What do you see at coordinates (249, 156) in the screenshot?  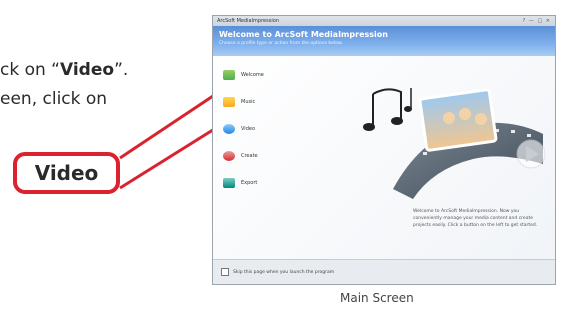 I see `menu-label: Create` at bounding box center [249, 156].